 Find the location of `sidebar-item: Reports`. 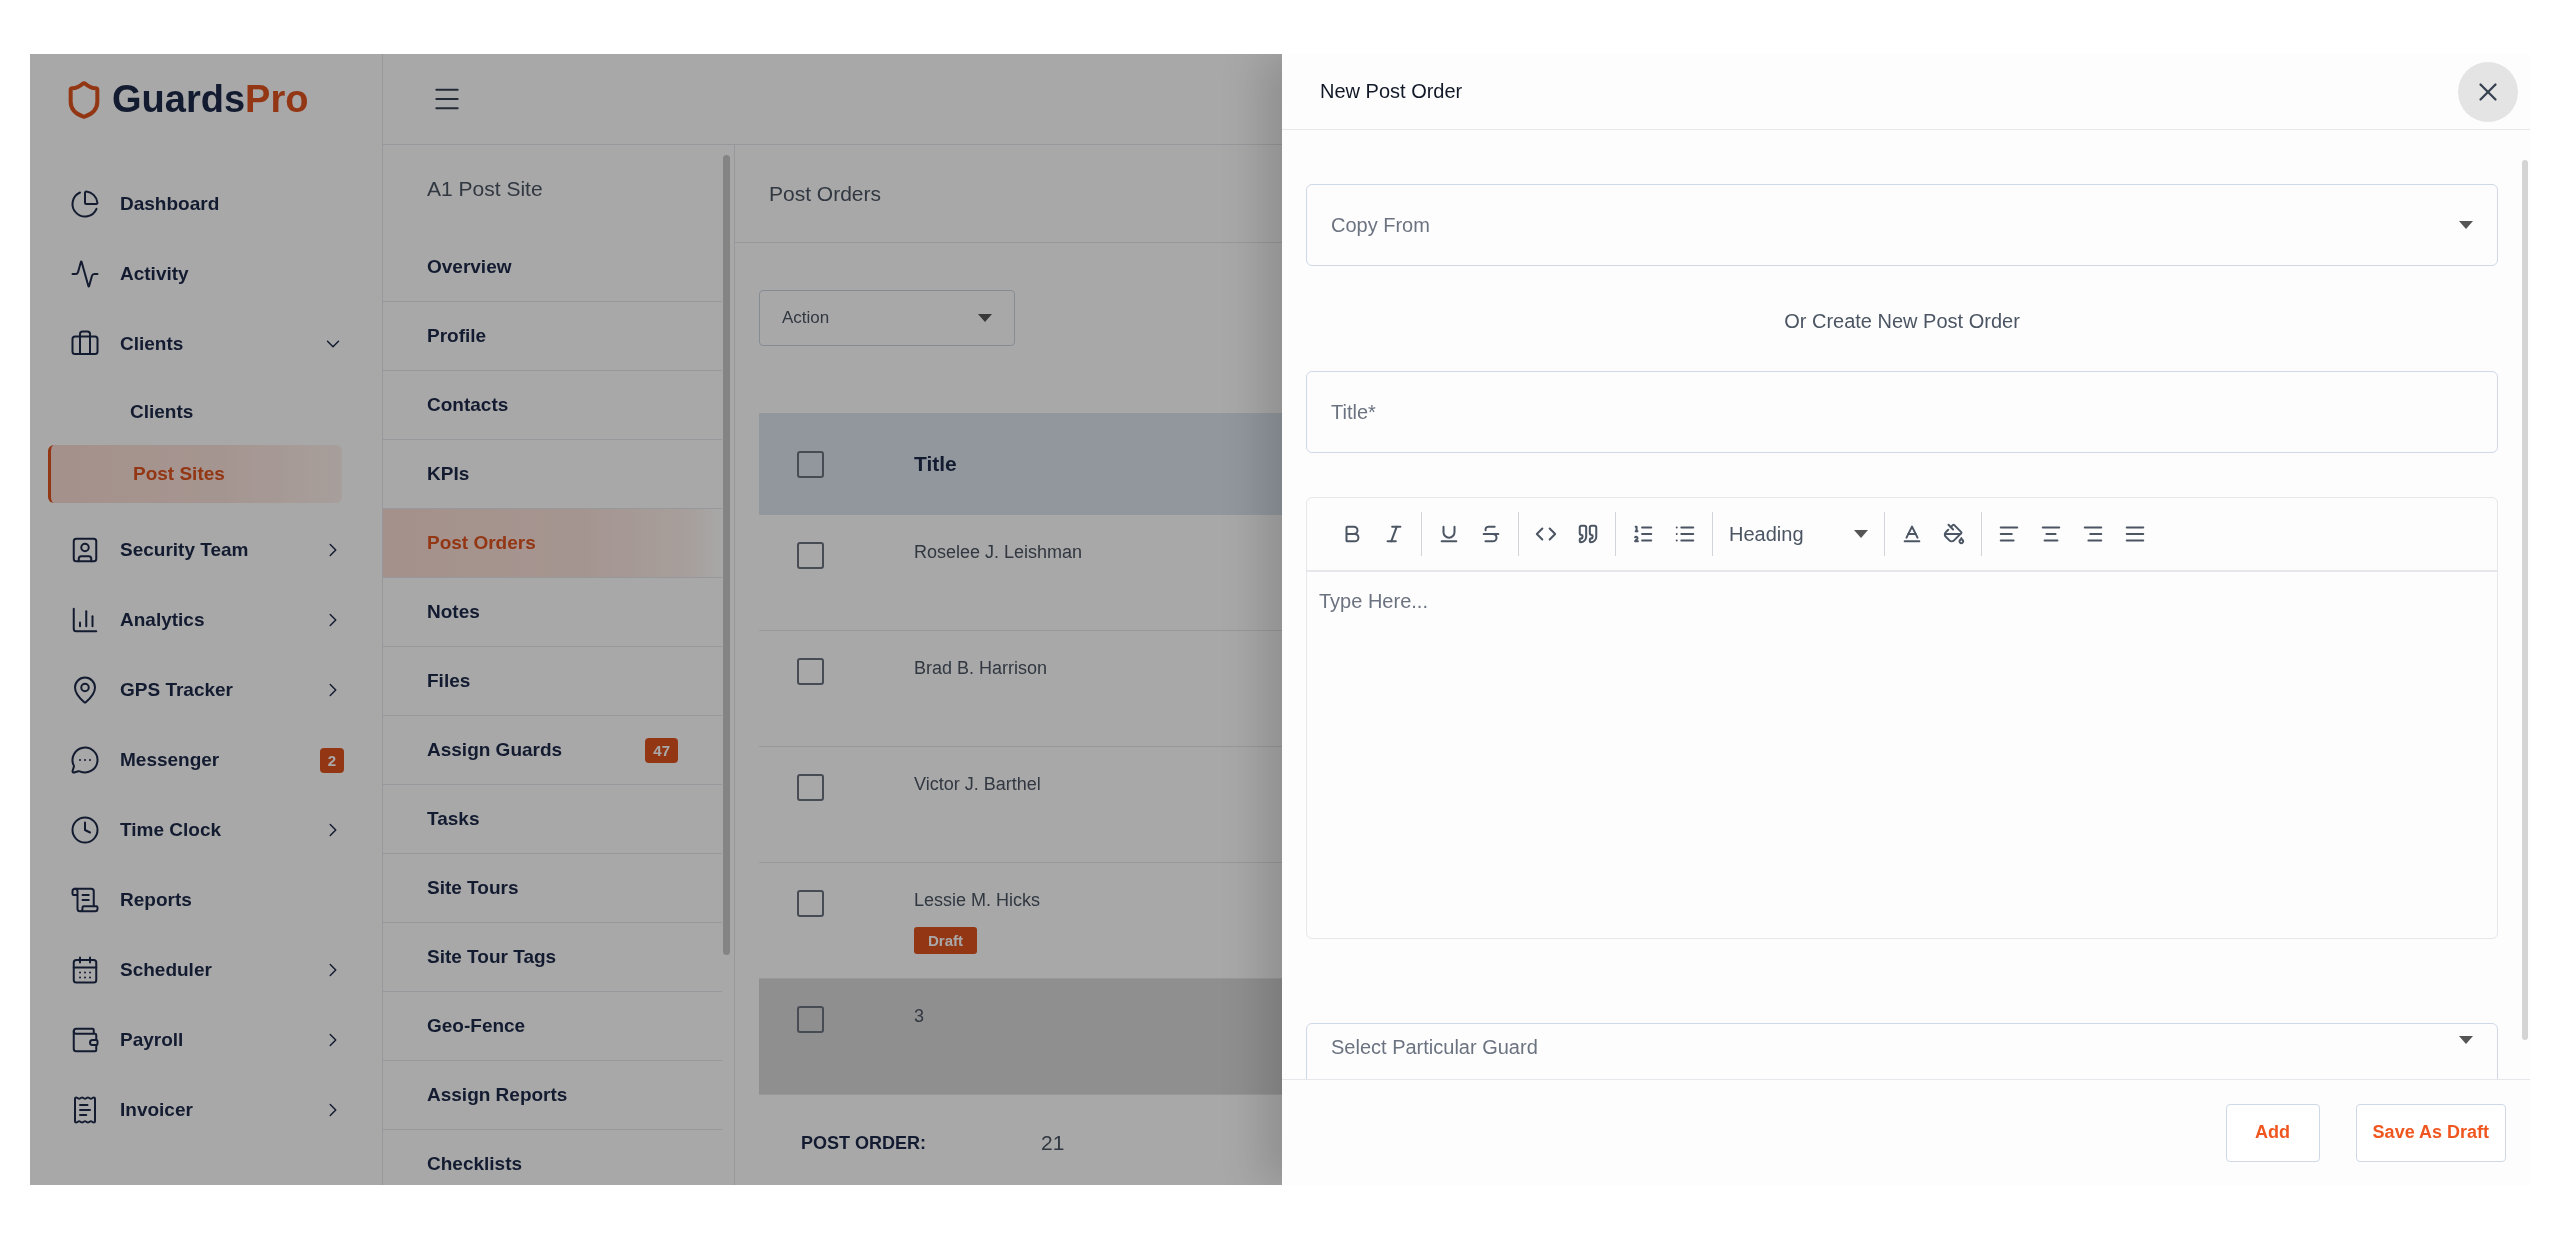

sidebar-item: Reports is located at coordinates (206, 900).